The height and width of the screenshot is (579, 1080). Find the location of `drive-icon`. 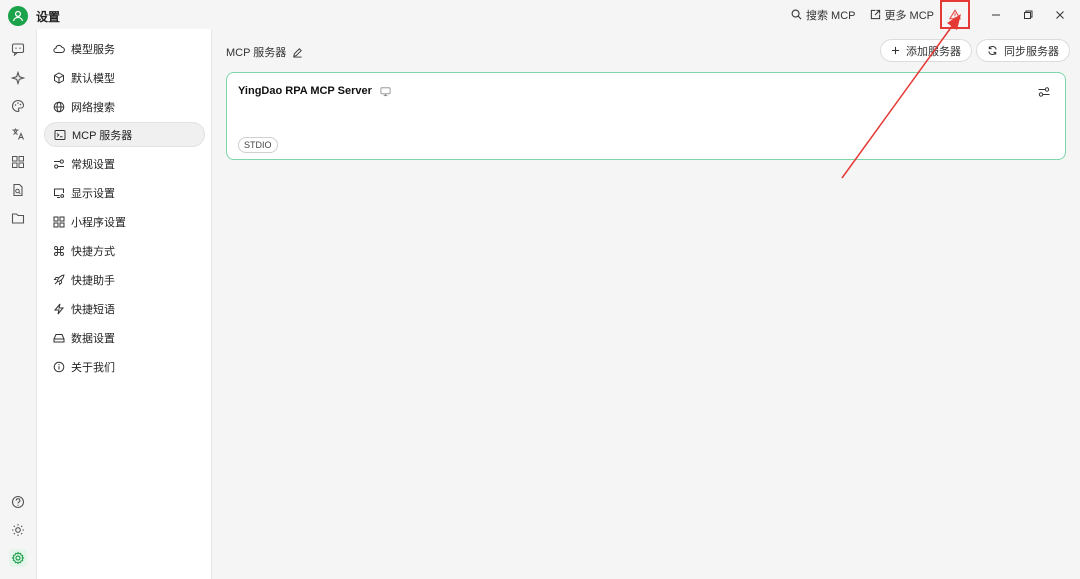

drive-icon is located at coordinates (59, 337).